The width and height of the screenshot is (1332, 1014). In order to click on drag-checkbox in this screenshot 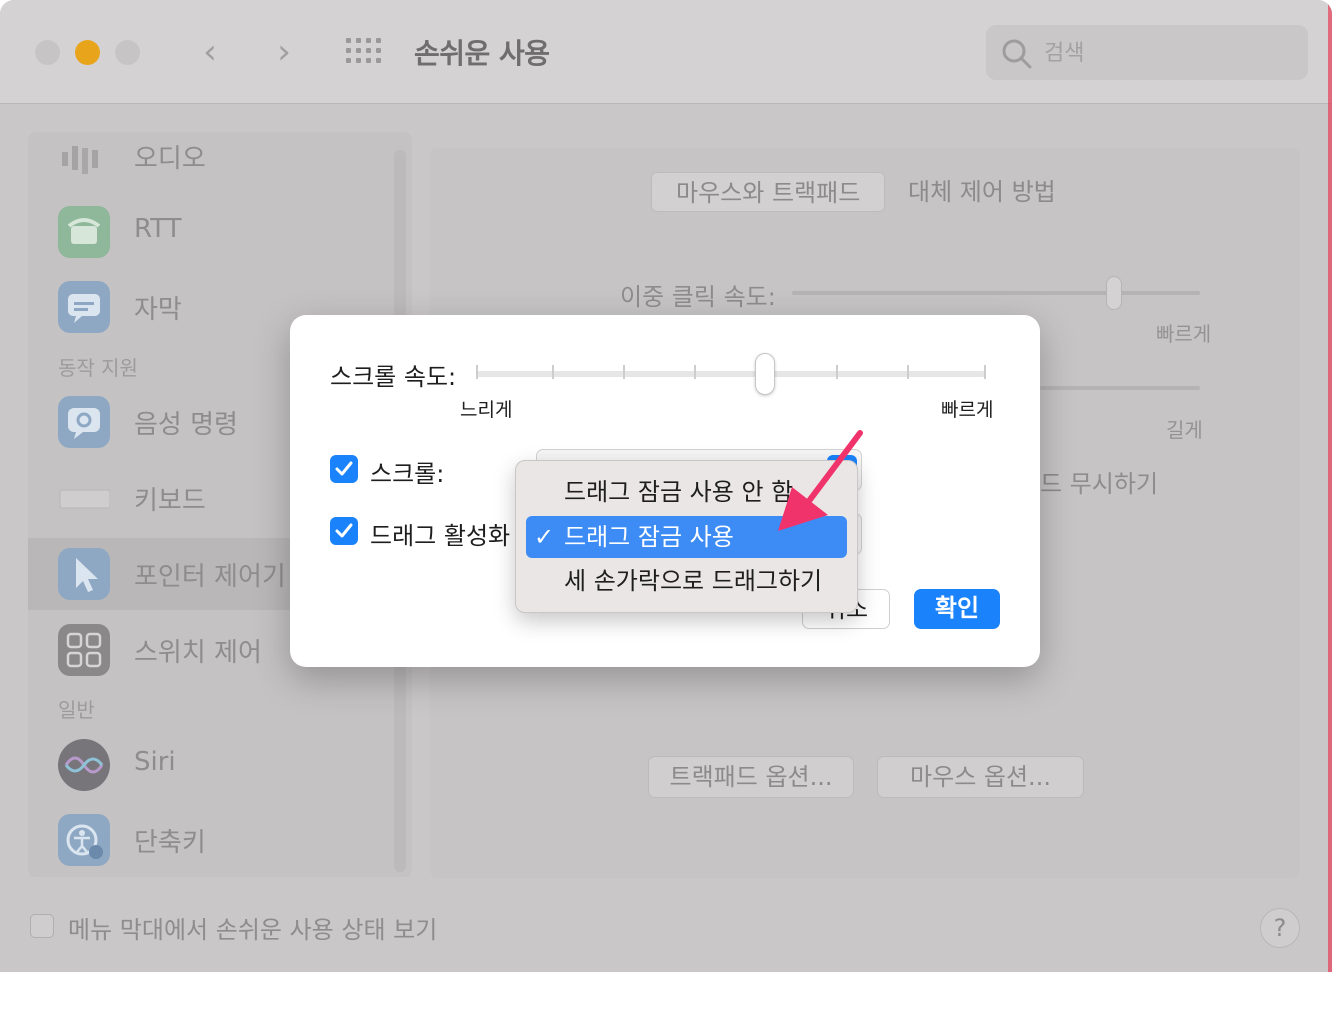, I will do `click(344, 531)`.